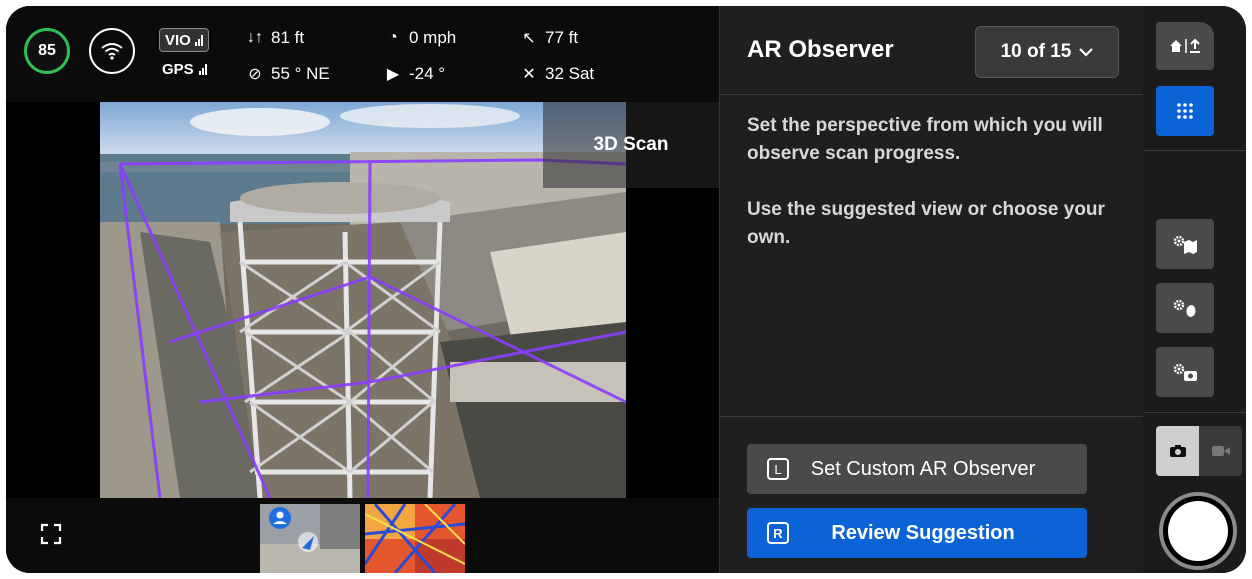  I want to click on satellite-icon: ✕, so click(529, 74).